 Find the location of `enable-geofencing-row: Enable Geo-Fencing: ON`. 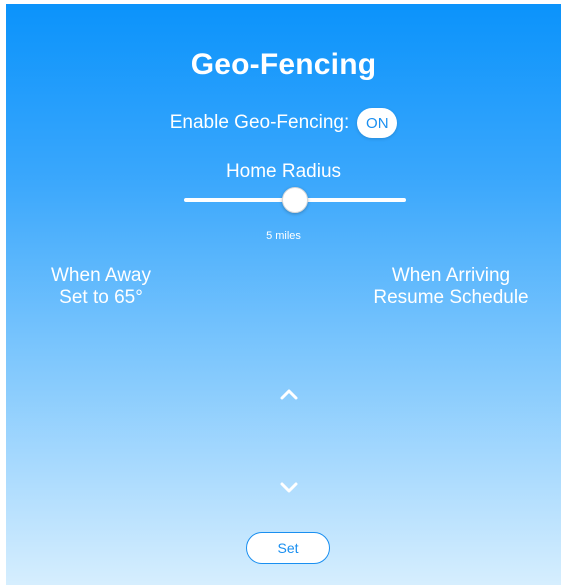

enable-geofencing-row: Enable Geo-Fencing: ON is located at coordinates (283, 123).